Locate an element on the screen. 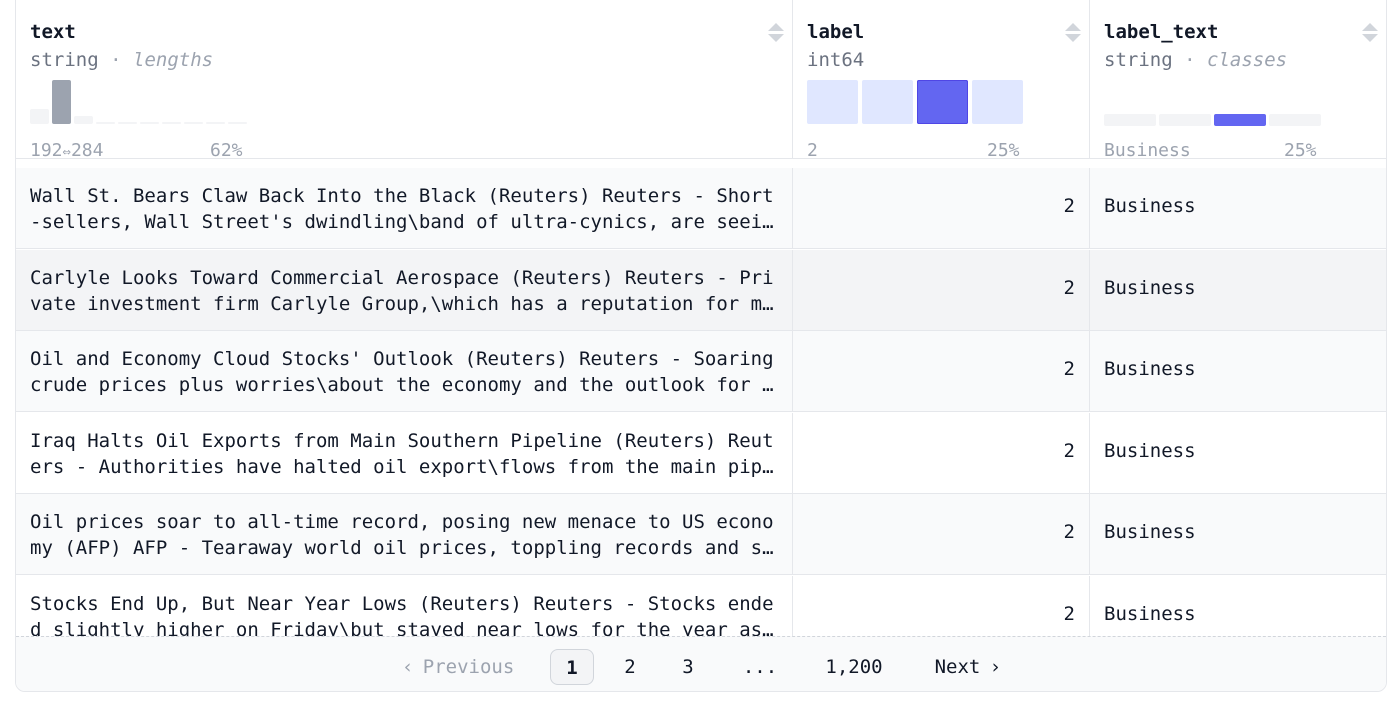 This screenshot has width=1400, height=722. page-button-last: 1,200 is located at coordinates (854, 667).